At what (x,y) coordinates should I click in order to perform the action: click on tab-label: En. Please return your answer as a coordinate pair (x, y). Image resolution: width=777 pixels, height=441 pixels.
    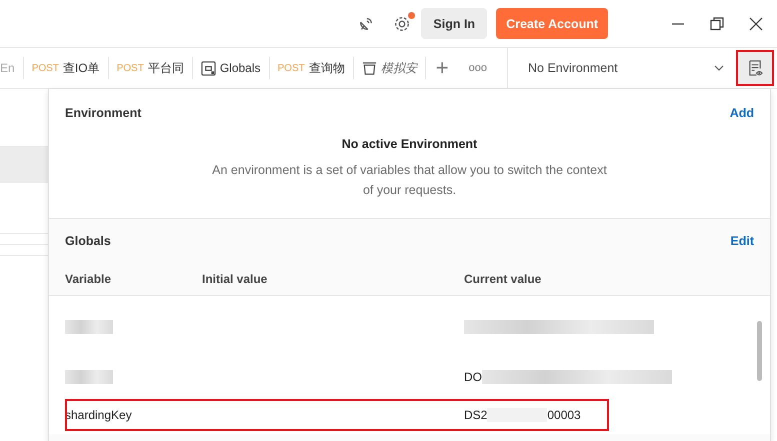
    Looking at the image, I should click on (7, 68).